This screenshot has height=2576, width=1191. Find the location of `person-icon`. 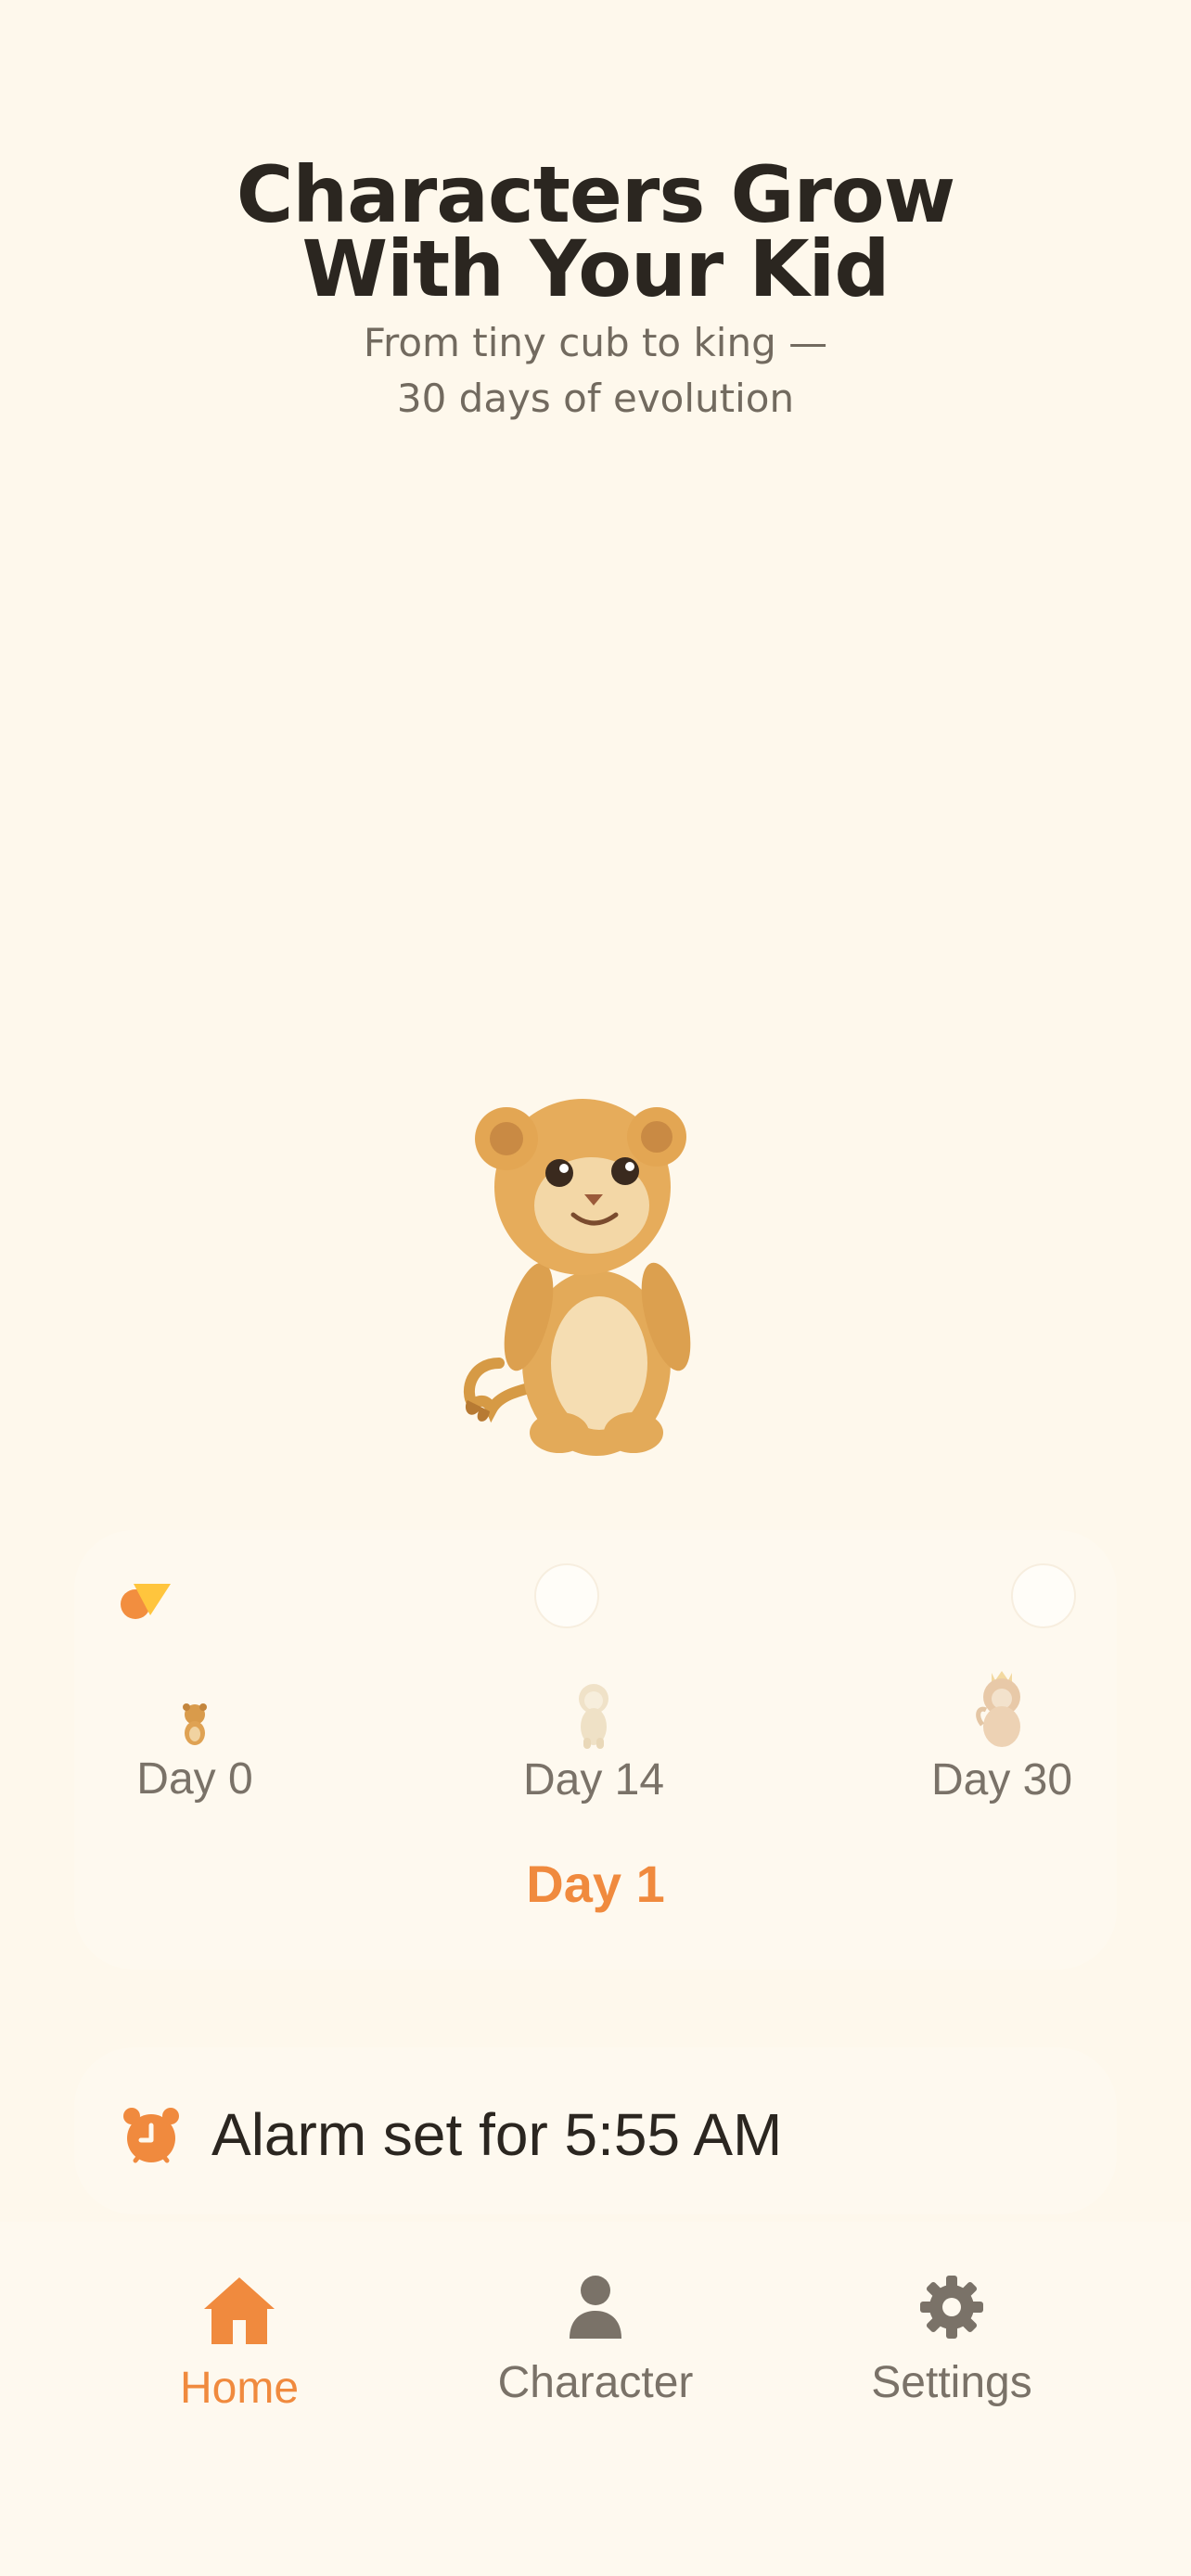

person-icon is located at coordinates (595, 2307).